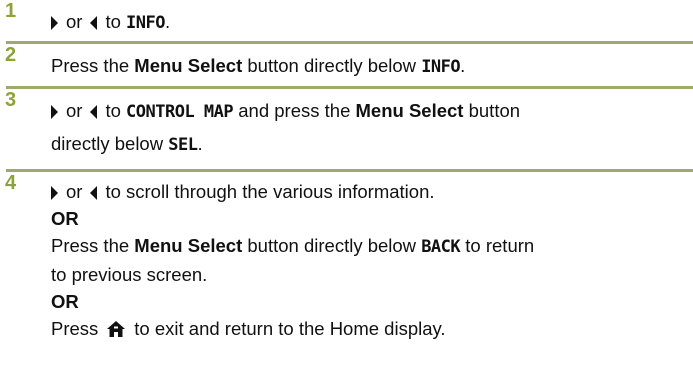 The height and width of the screenshot is (369, 693). What do you see at coordinates (11, 183) in the screenshot?
I see `step-number: 4` at bounding box center [11, 183].